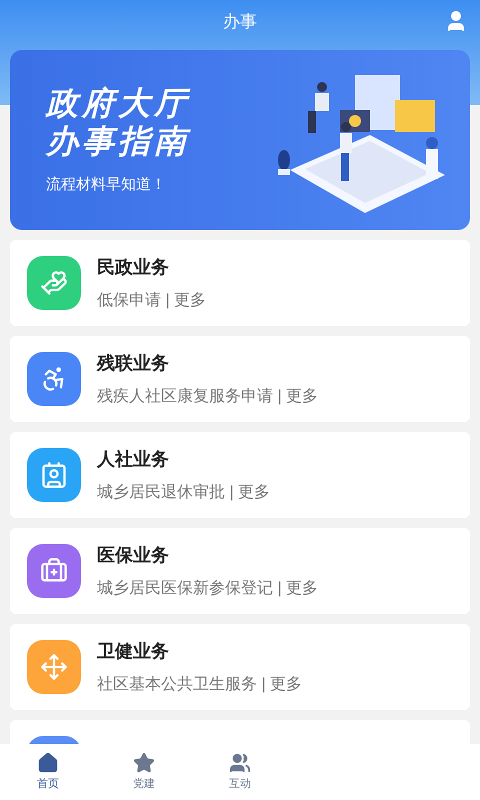  Describe the element at coordinates (240, 571) in the screenshot. I see `service-card: 医保业务 城乡居民医保新参保登记 | 更多` at that location.